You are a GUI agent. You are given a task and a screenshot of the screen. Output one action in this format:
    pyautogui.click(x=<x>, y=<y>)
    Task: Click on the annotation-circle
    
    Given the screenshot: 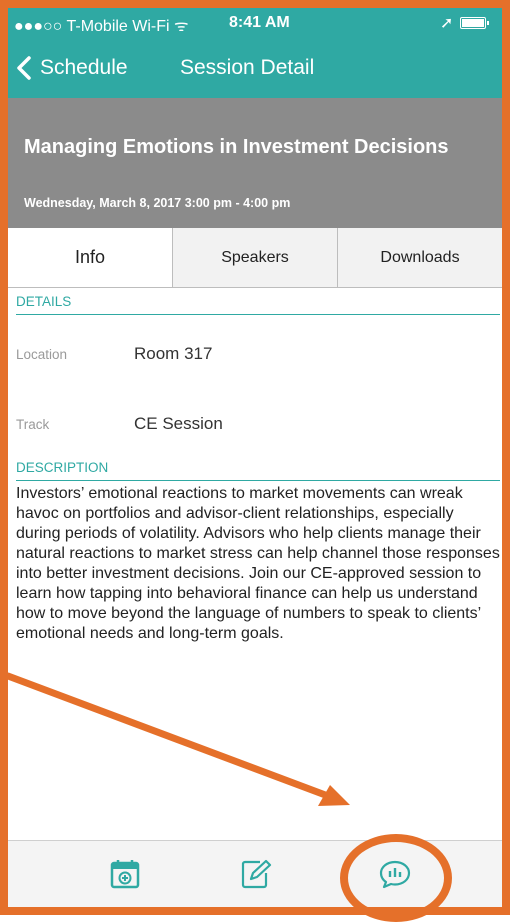 What is the action you would take?
    pyautogui.click(x=396, y=878)
    